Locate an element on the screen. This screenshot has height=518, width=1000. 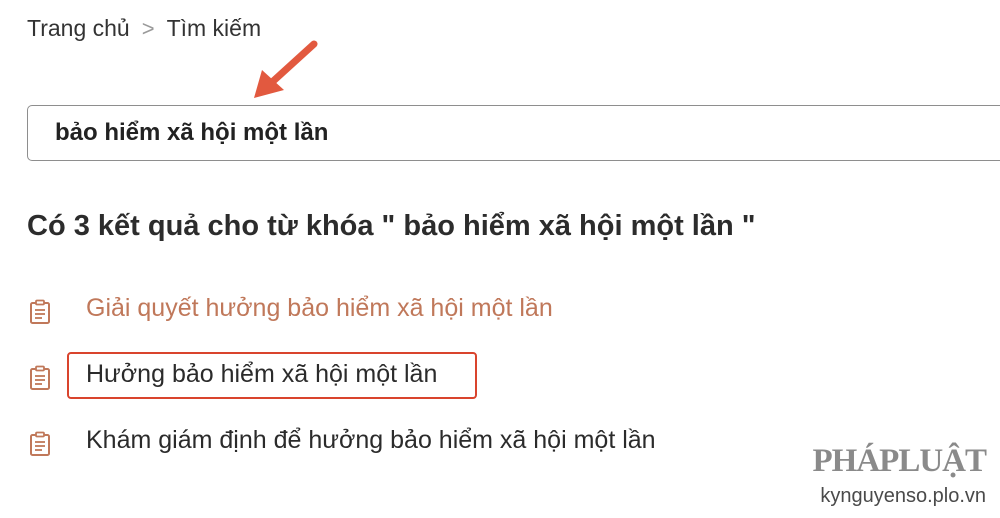
watermark-logo: PHÁPLUẬT is located at coordinates (899, 461).